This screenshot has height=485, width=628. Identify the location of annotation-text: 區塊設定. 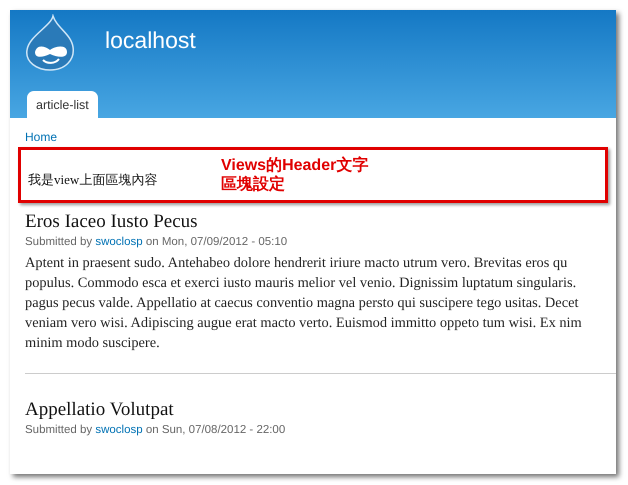
(253, 184).